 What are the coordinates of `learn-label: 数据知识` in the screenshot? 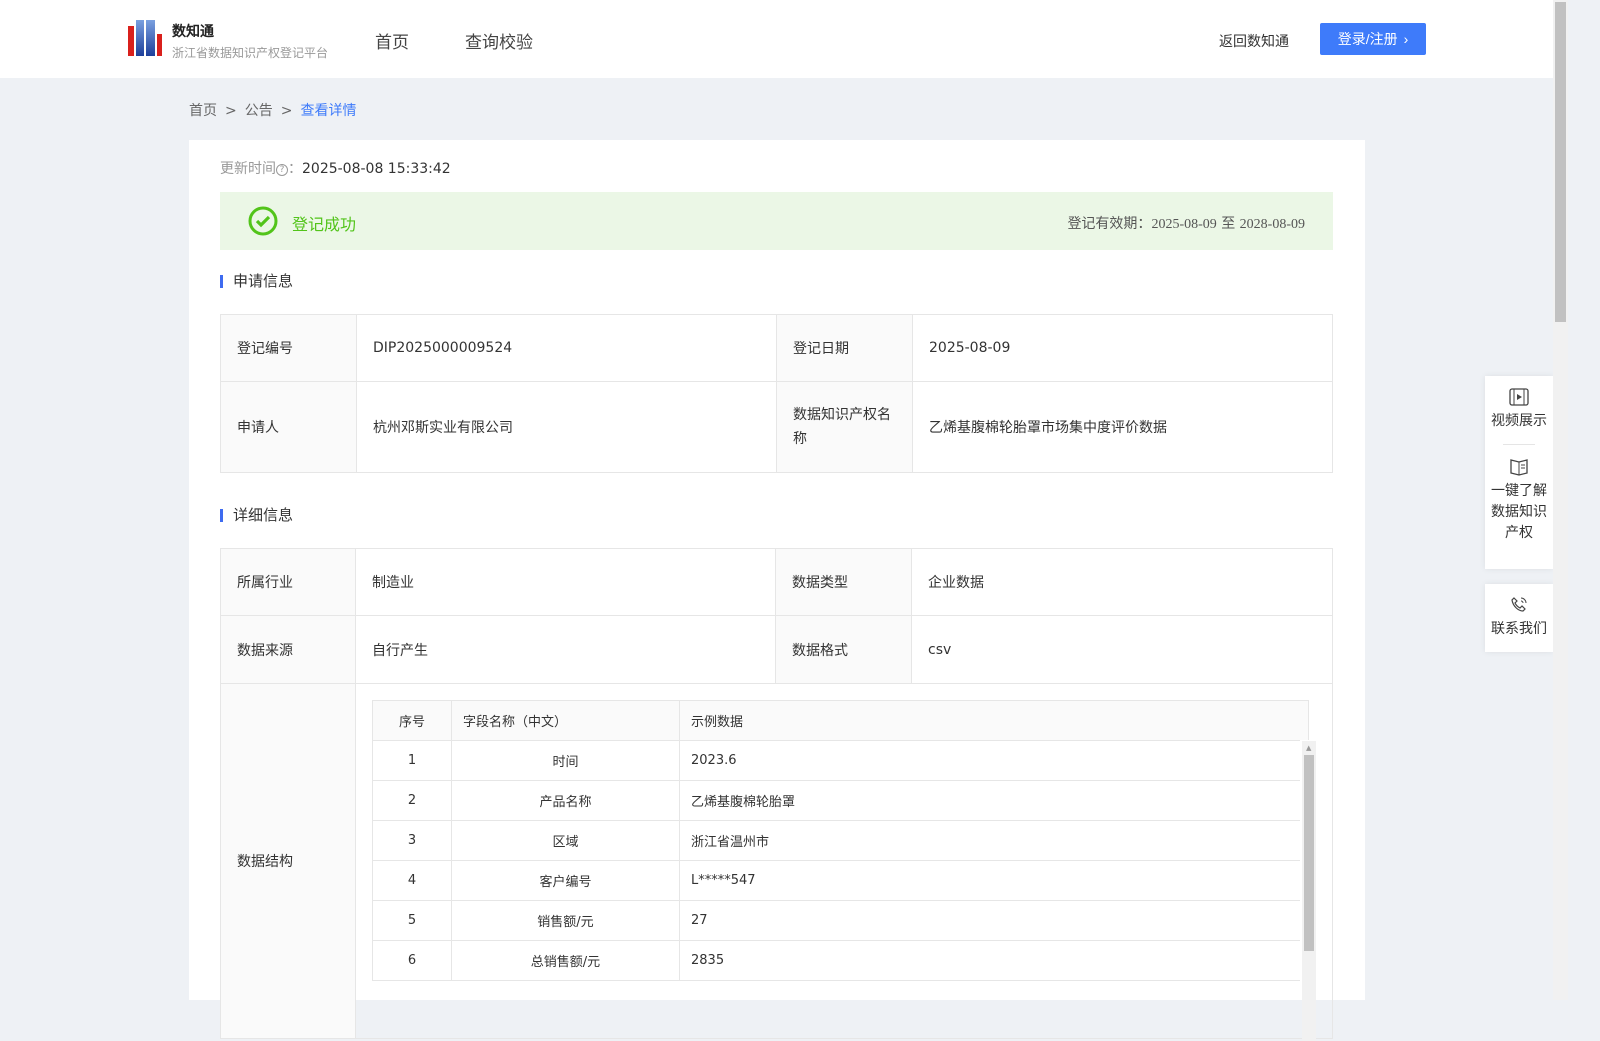 It's located at (1519, 512).